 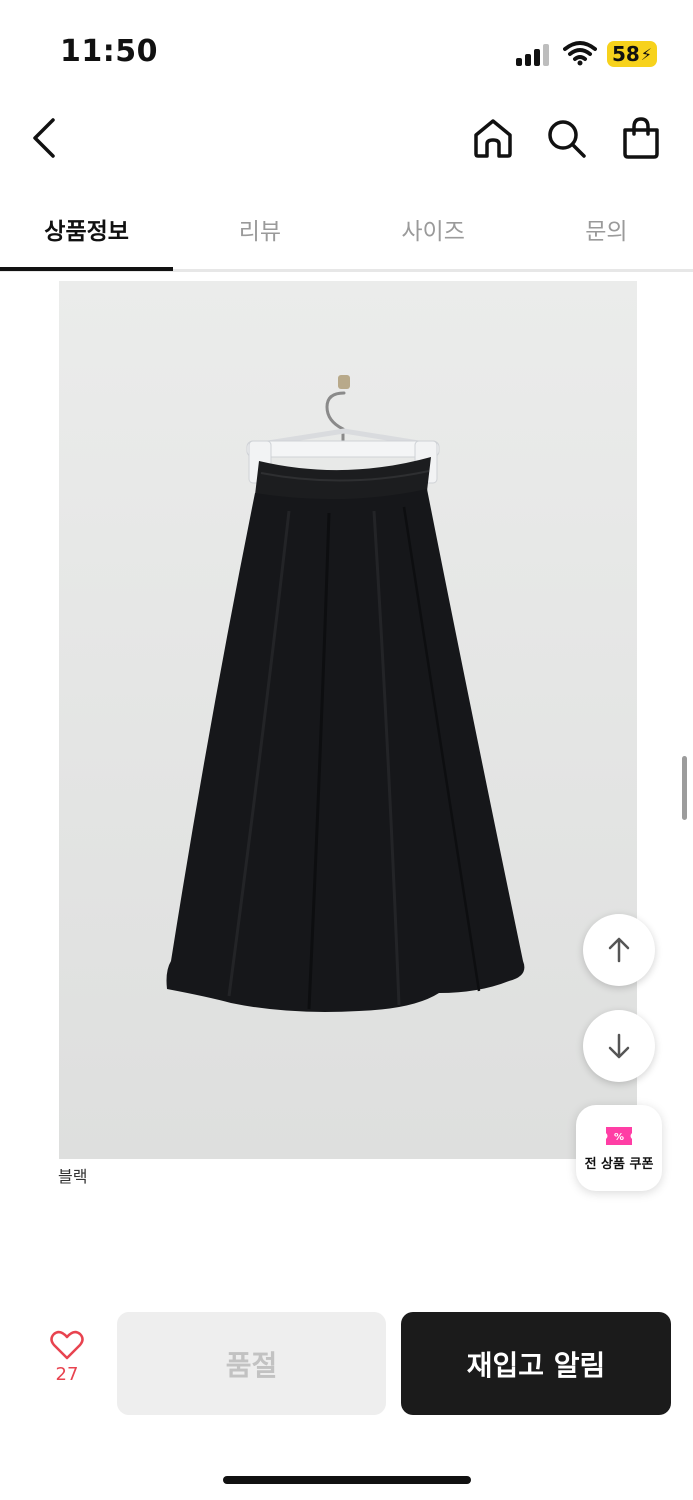 I want to click on battery-indicator: 58 ⚡, so click(x=632, y=54).